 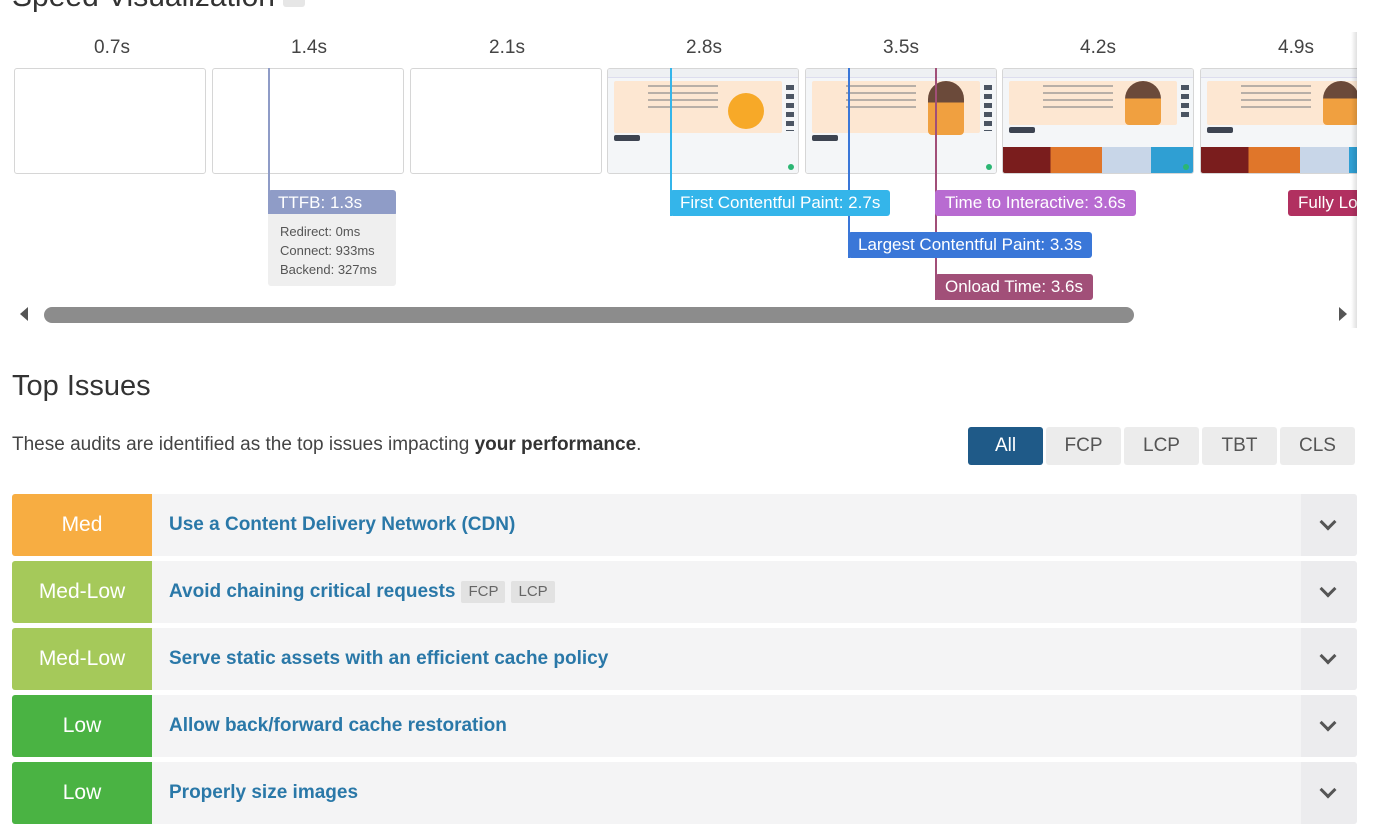 What do you see at coordinates (901, 47) in the screenshot?
I see `timeline-tick: 3.5s` at bounding box center [901, 47].